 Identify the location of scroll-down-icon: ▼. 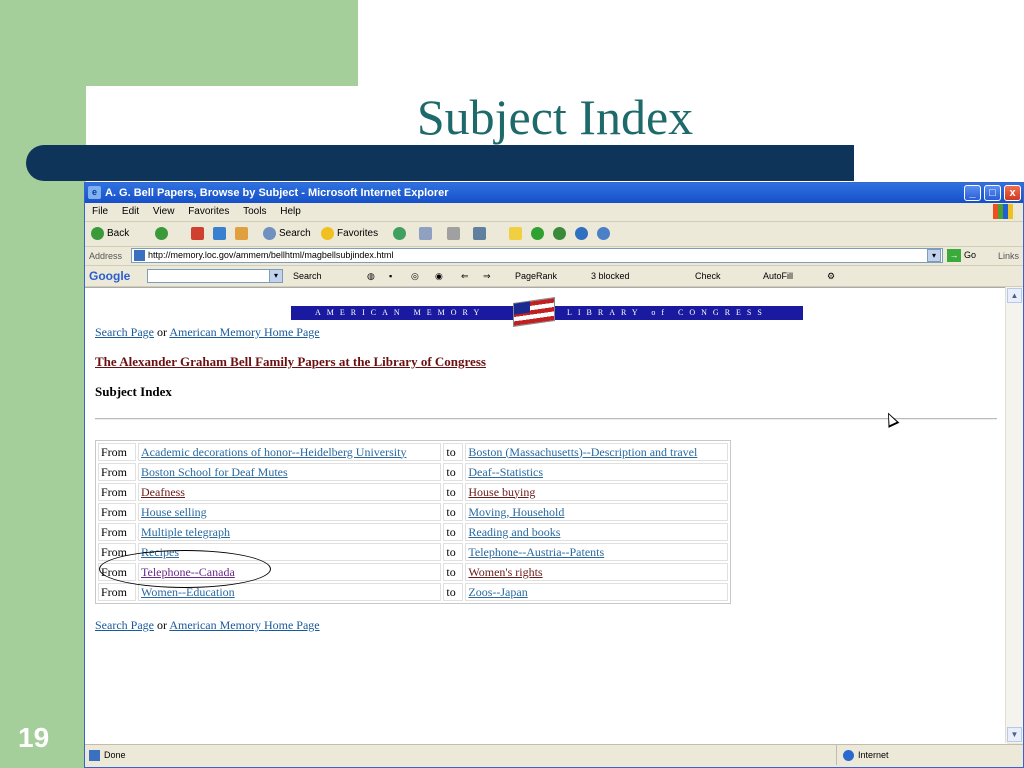
(1014, 734).